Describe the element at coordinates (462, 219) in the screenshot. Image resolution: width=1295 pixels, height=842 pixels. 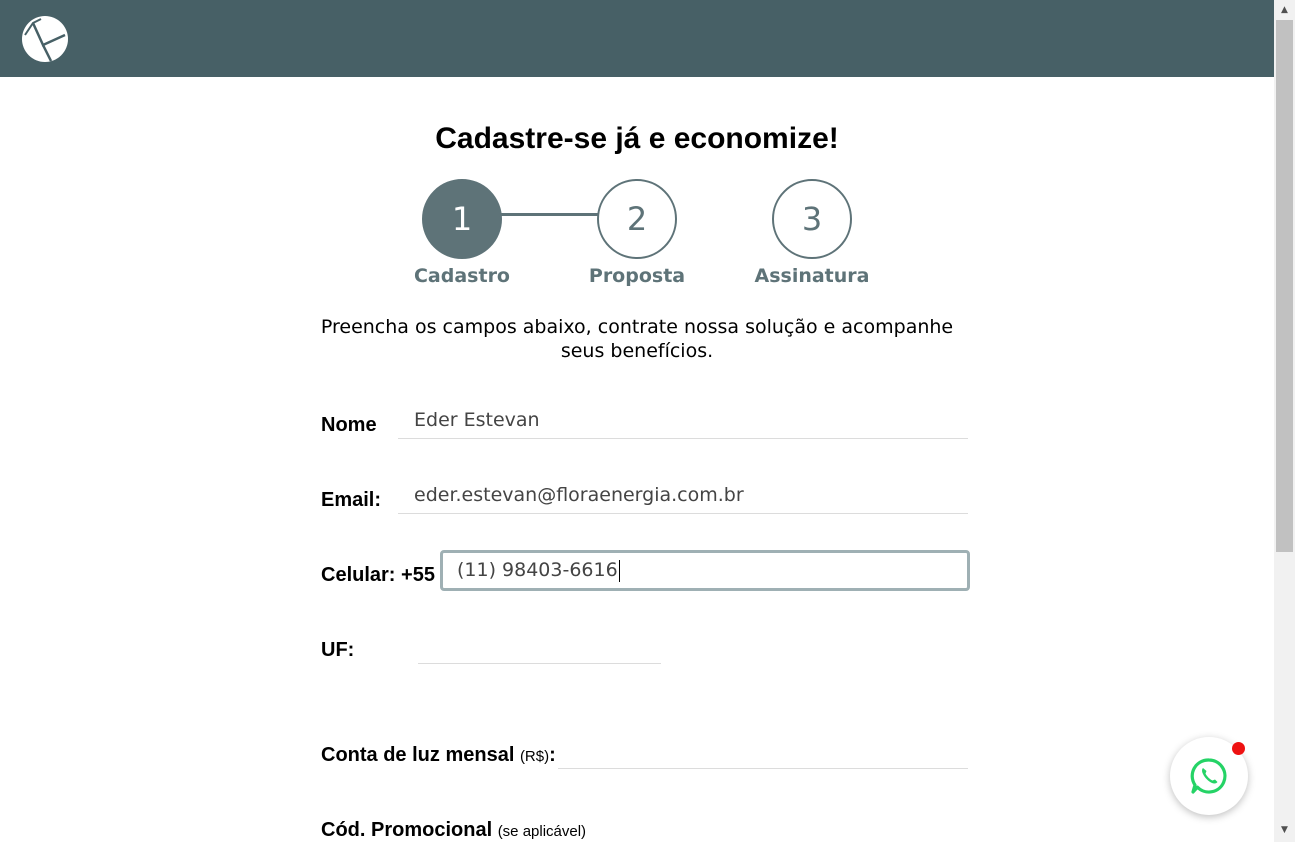
I see `step-1-circle: 1` at that location.